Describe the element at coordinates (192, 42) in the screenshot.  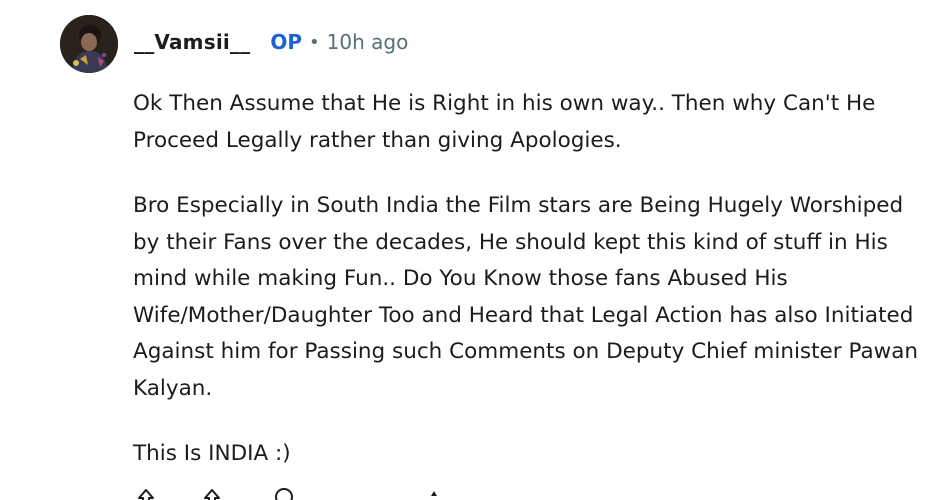
I see `username-link: __Vamsii__` at that location.